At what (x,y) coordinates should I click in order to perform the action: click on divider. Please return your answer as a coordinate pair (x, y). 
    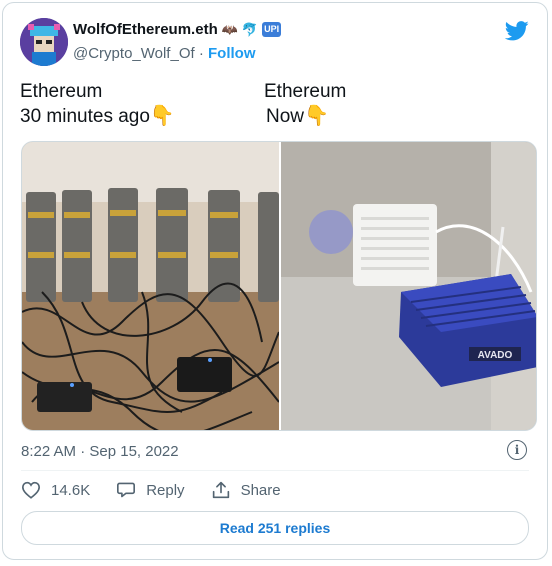
    Looking at the image, I should click on (275, 470).